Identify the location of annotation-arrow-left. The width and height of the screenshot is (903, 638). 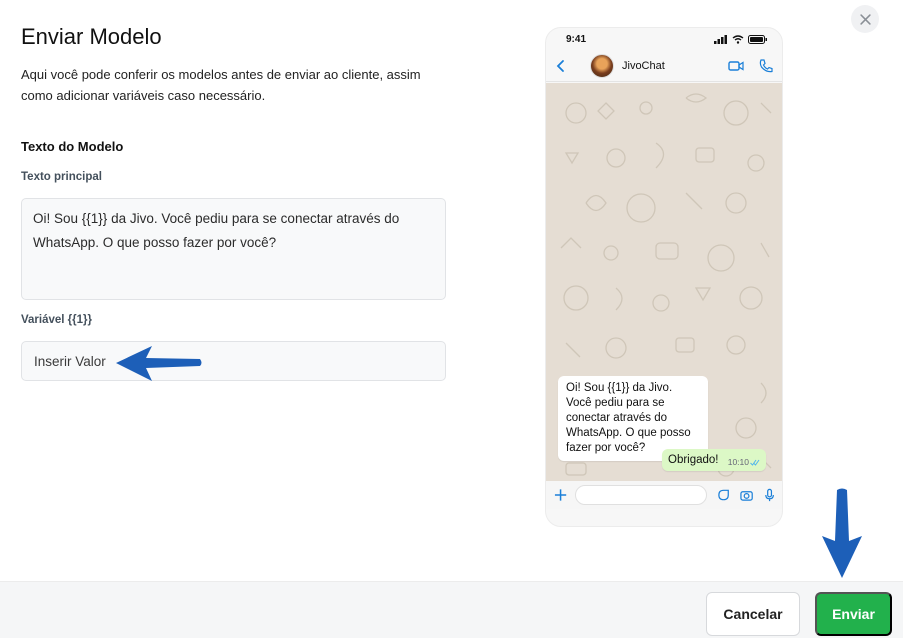
(159, 363).